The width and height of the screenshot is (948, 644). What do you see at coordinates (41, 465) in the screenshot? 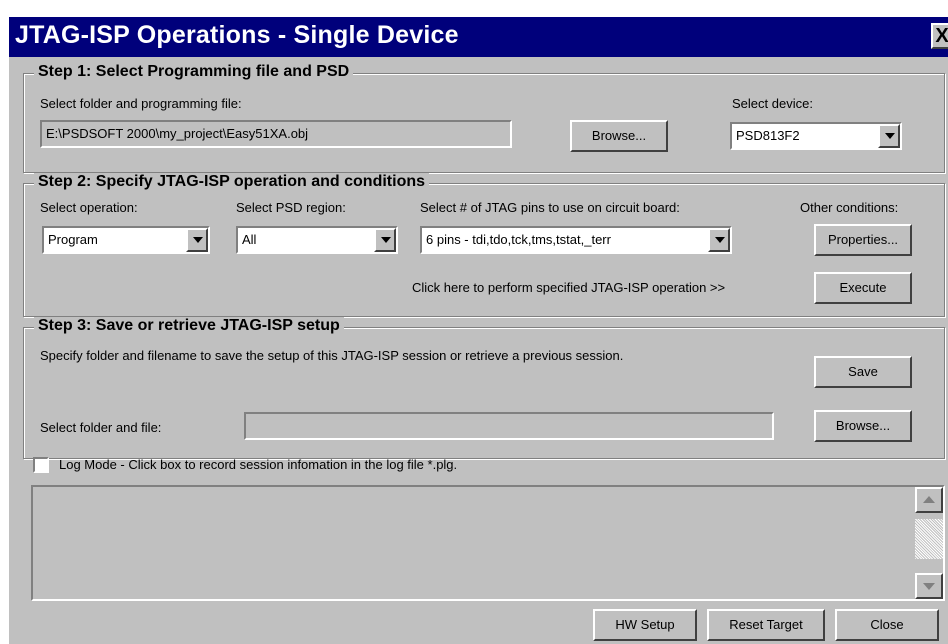
I see `log-mode-checkbox` at bounding box center [41, 465].